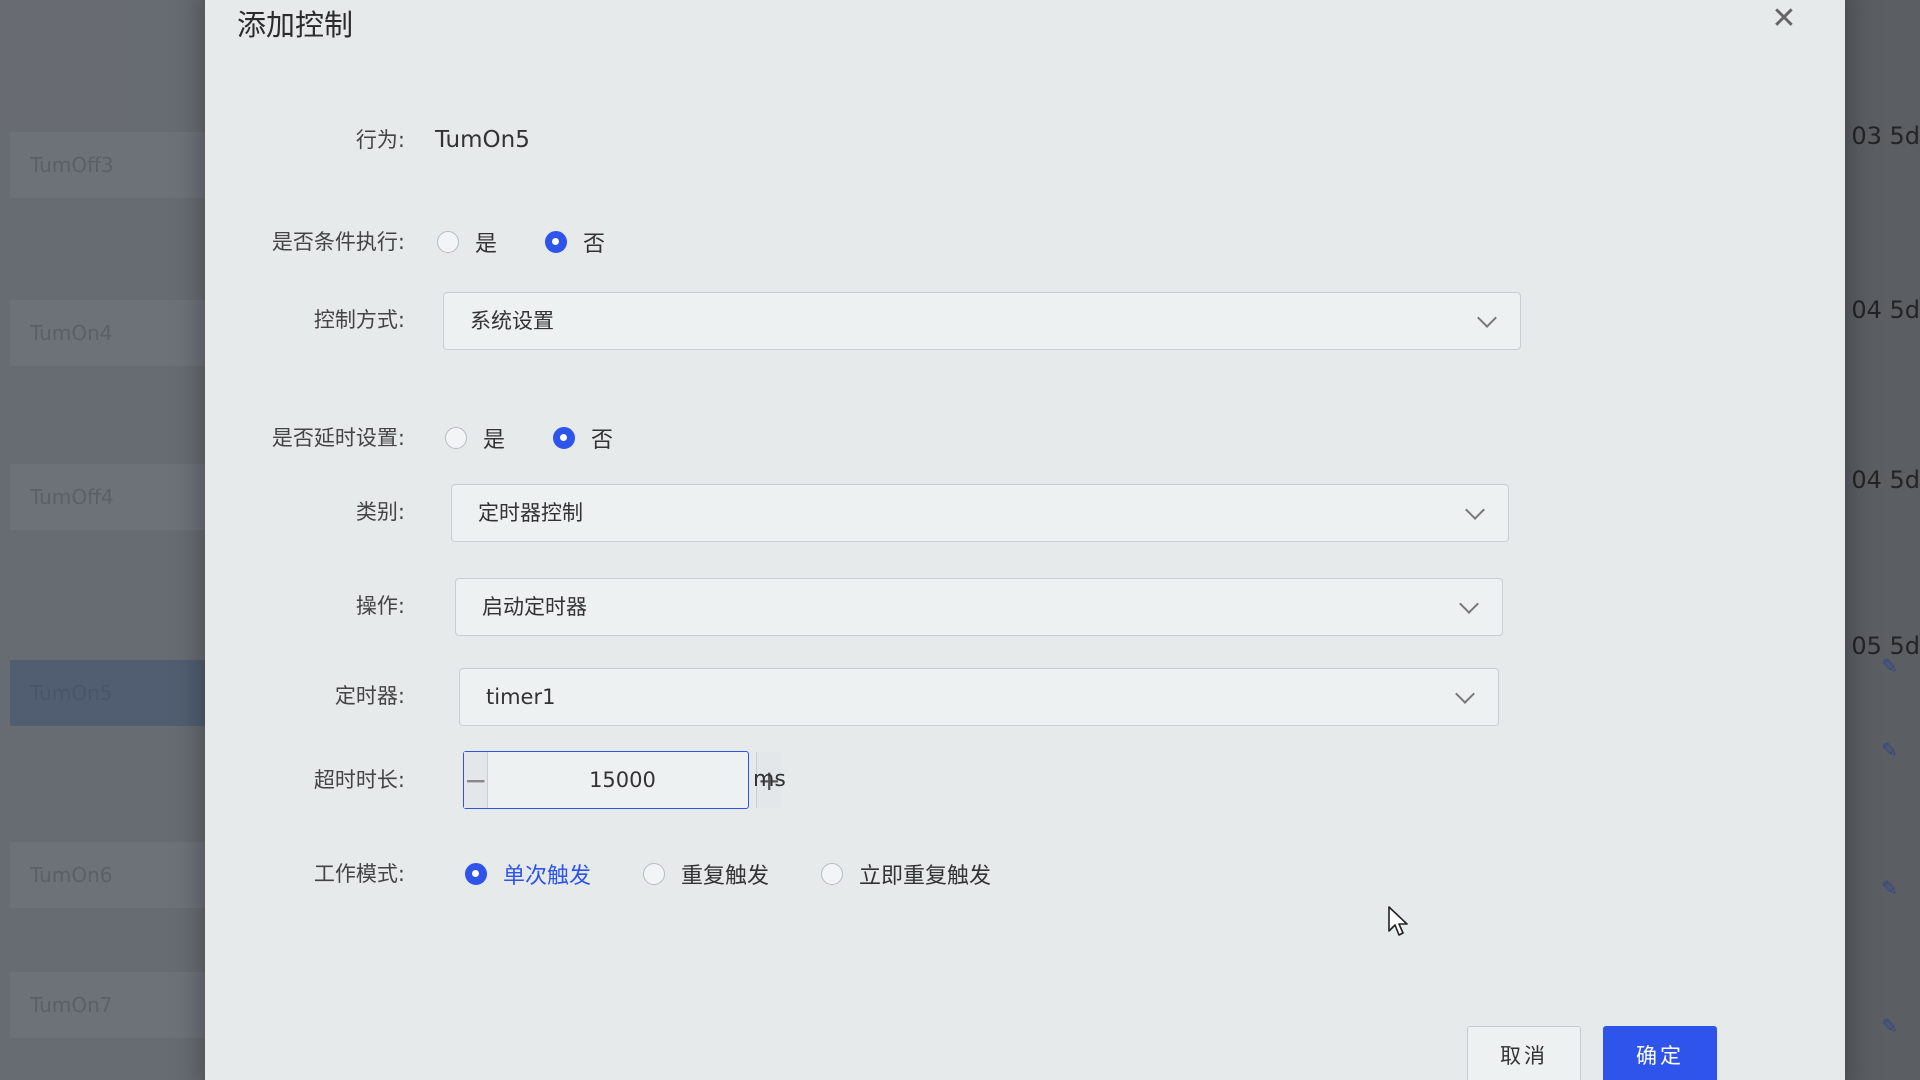  I want to click on category-row: 类别: 定时器控制, so click(1025, 512).